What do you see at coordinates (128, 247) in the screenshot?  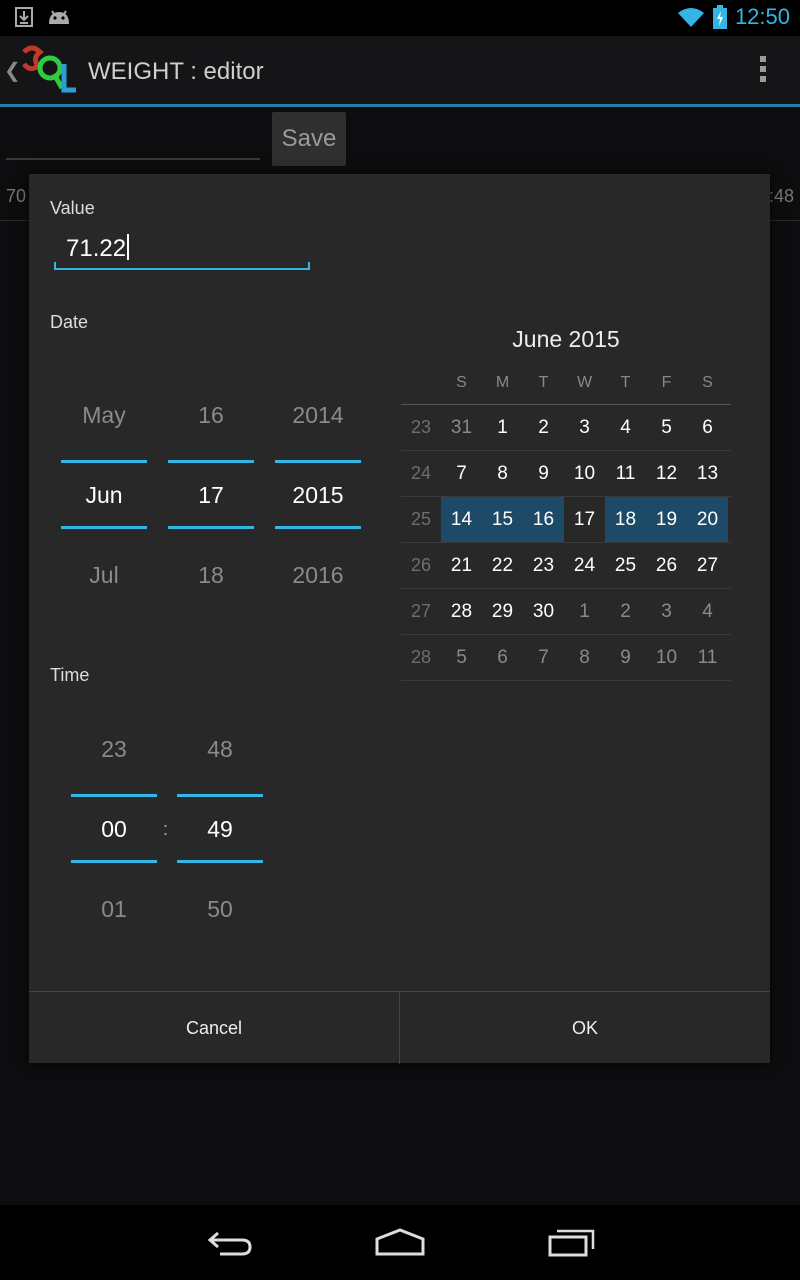 I see `text-cursor` at bounding box center [128, 247].